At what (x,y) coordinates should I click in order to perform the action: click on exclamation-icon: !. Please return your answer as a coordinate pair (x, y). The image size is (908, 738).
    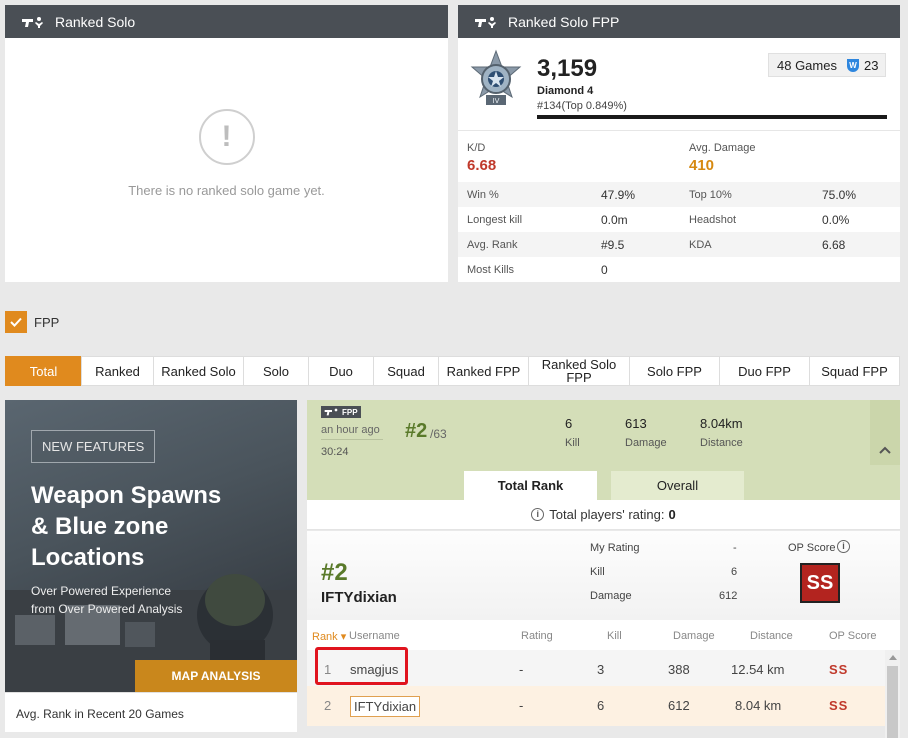
    Looking at the image, I should click on (226, 136).